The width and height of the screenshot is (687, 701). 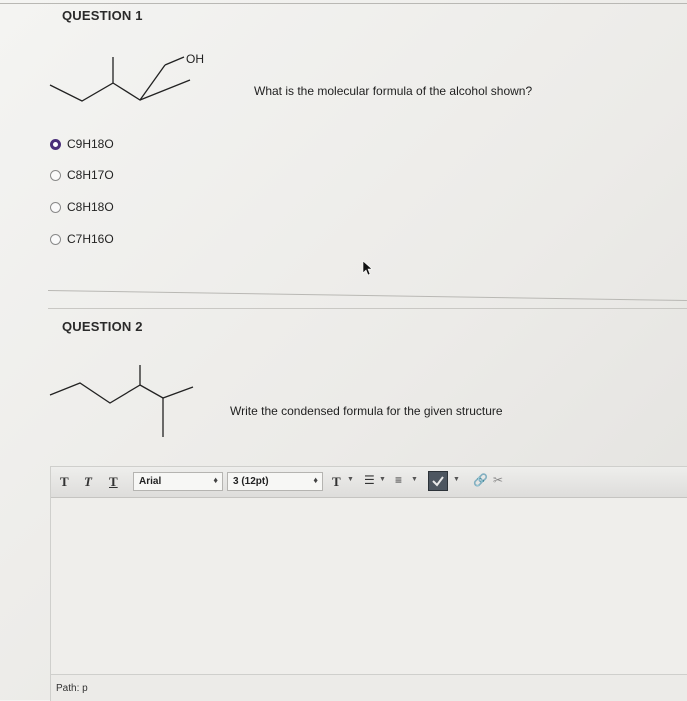 I want to click on radio-selected, so click(x=55, y=144).